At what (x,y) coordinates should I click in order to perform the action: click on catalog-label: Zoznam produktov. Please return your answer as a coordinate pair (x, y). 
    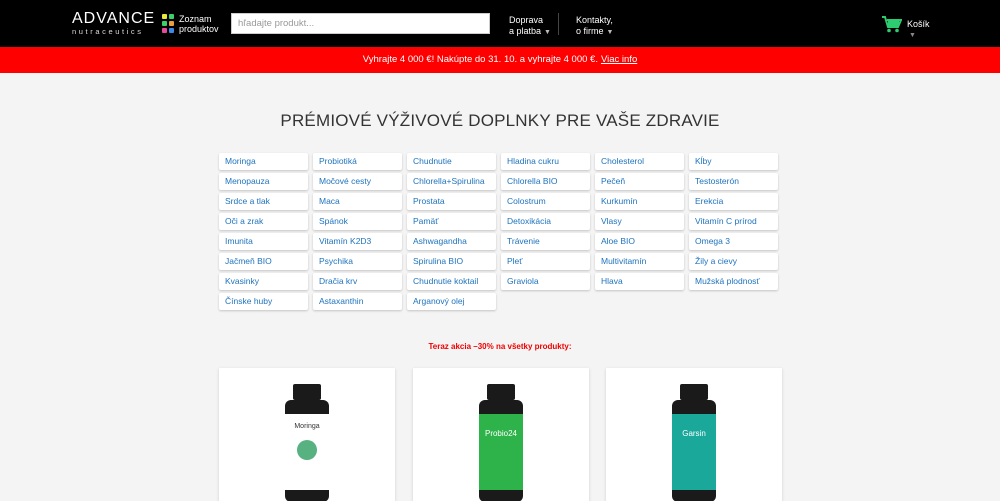
    Looking at the image, I should click on (199, 24).